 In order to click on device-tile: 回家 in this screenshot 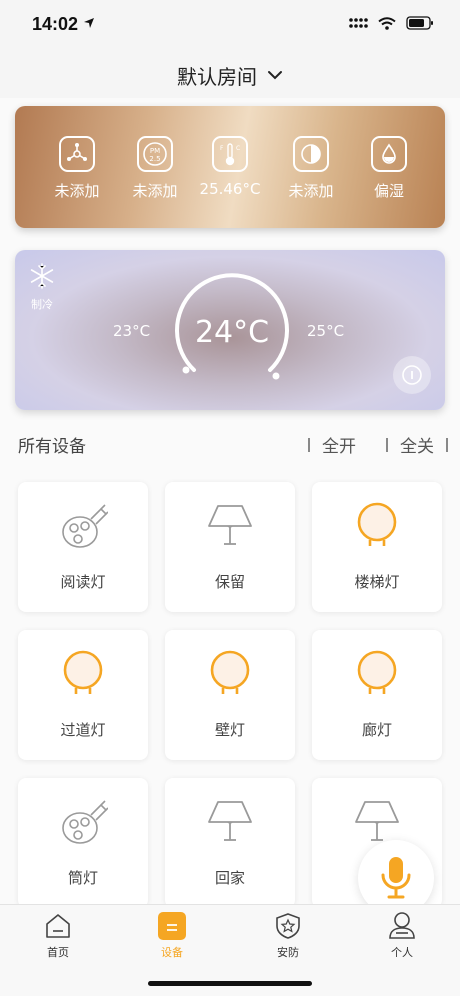, I will do `click(230, 841)`.